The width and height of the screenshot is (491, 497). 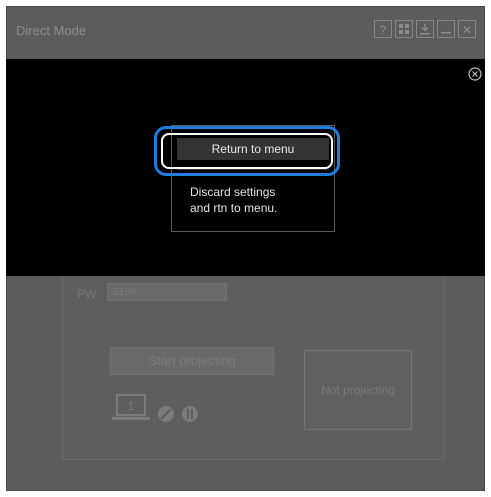 I want to click on minimize-icon, so click(x=446, y=33).